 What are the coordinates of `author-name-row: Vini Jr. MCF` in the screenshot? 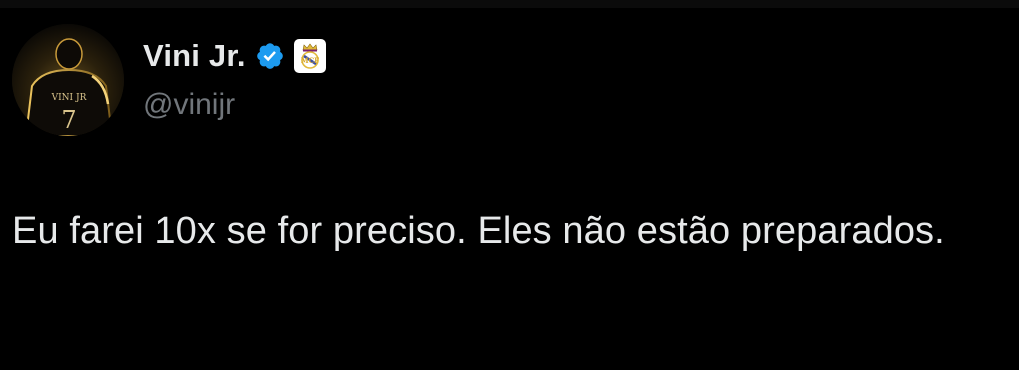 It's located at (234, 56).